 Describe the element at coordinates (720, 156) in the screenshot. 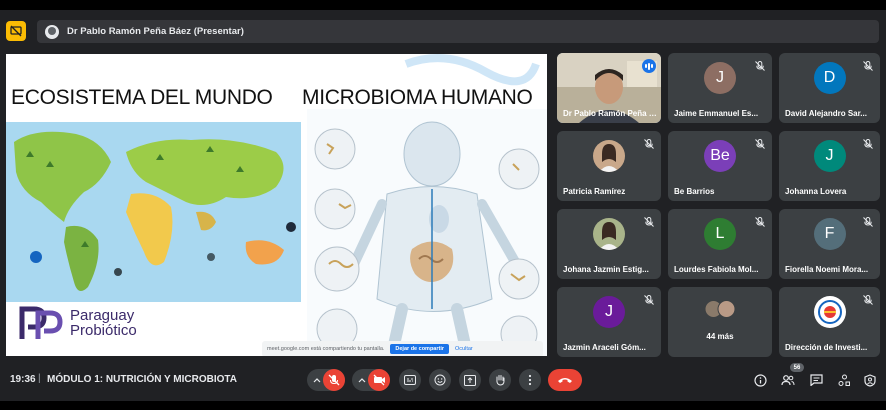

I see `participant-avatar: Be` at that location.